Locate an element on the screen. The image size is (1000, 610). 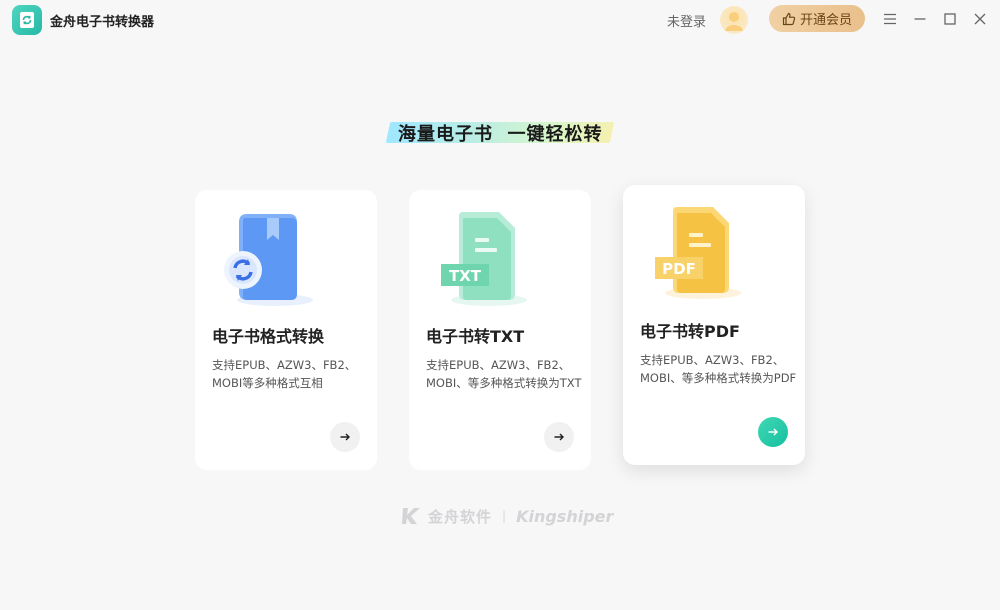
maximize-button is located at coordinates (950, 19).